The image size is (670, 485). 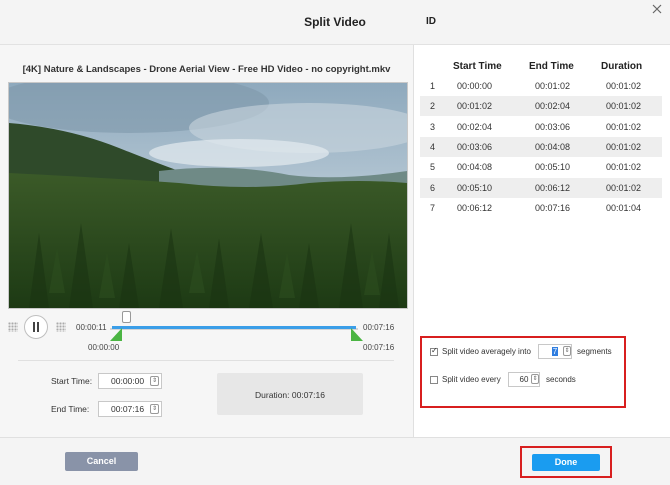 What do you see at coordinates (433, 207) in the screenshot?
I see `cell-id: 7` at bounding box center [433, 207].